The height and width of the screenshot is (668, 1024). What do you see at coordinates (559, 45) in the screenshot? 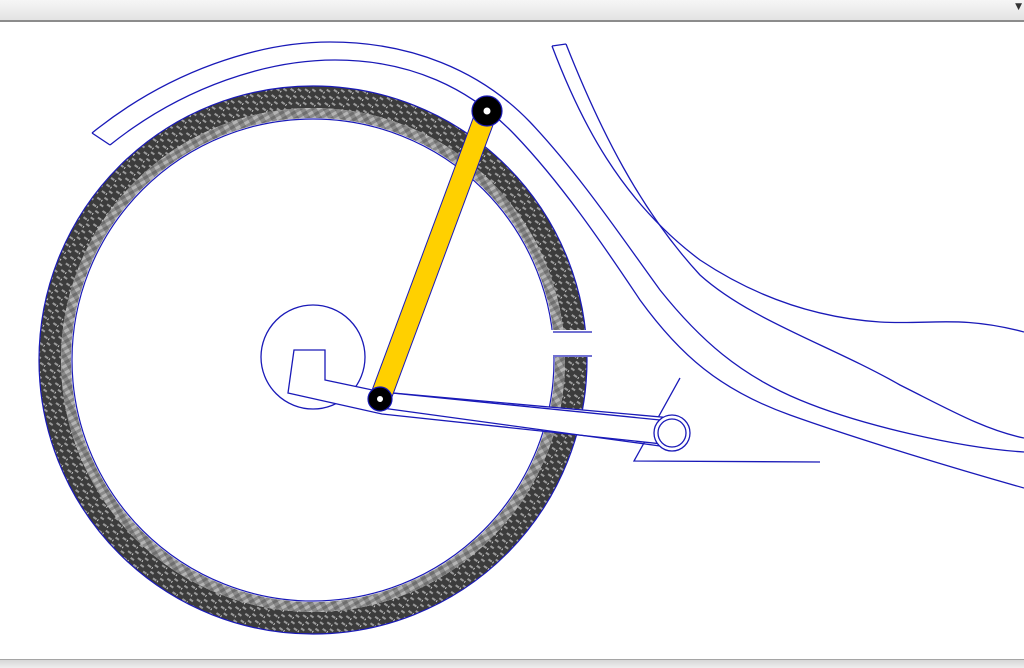
I see `frame-curve-cap` at bounding box center [559, 45].